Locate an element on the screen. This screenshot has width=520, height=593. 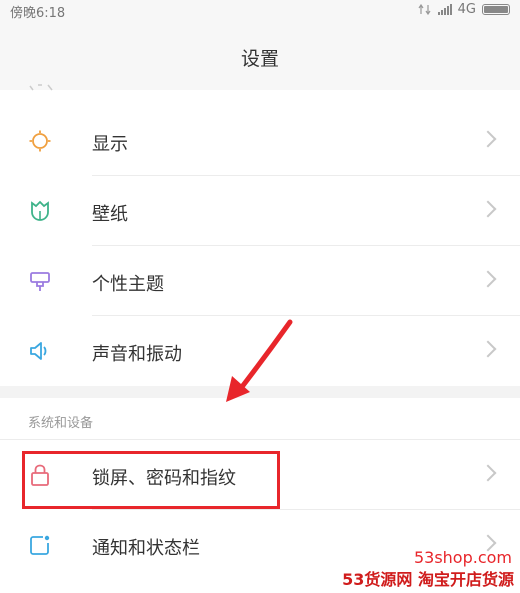
watermark-site: 53shop.com is located at coordinates (462, 557).